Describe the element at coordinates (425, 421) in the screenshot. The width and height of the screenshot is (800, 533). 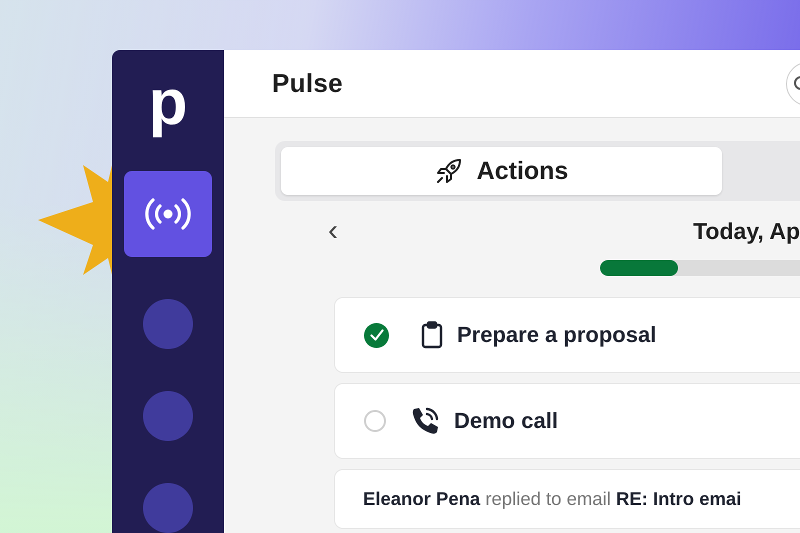
I see `phone-icon` at that location.